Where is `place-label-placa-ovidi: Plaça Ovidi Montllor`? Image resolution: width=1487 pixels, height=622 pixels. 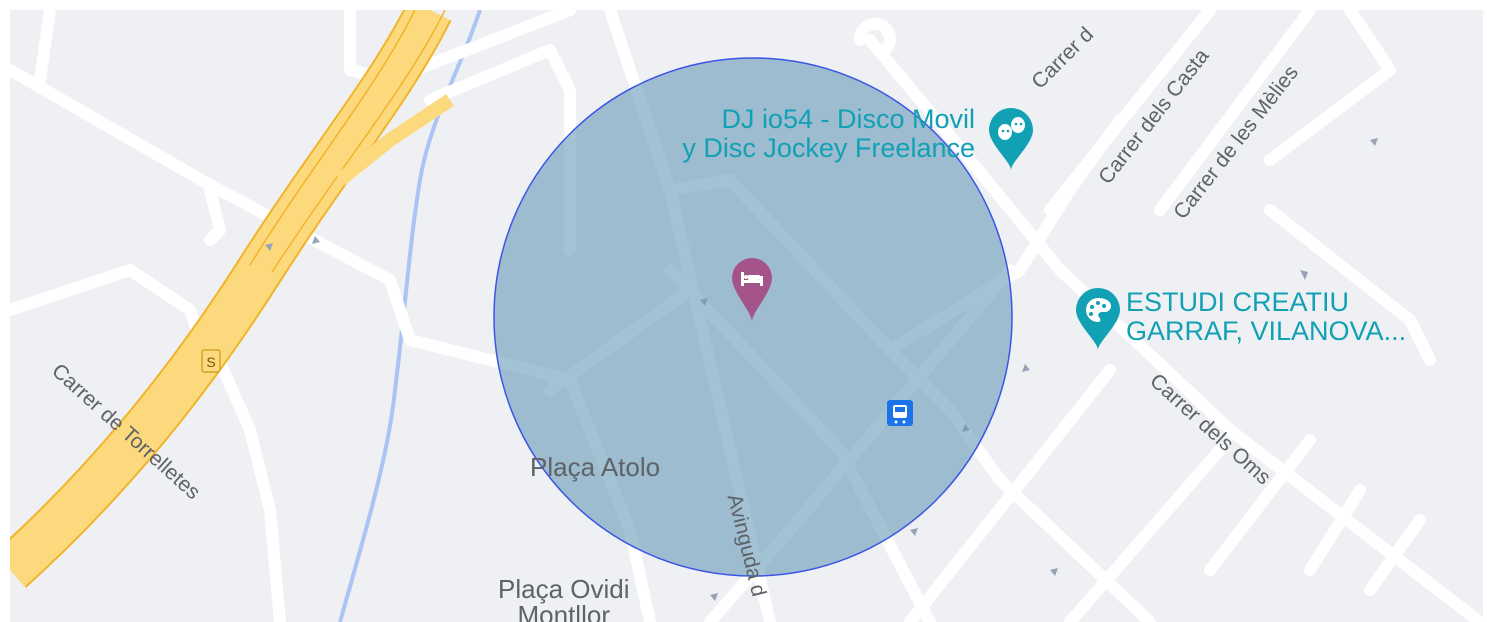
place-label-placa-ovidi: Plaça Ovidi Montllor is located at coordinates (564, 599).